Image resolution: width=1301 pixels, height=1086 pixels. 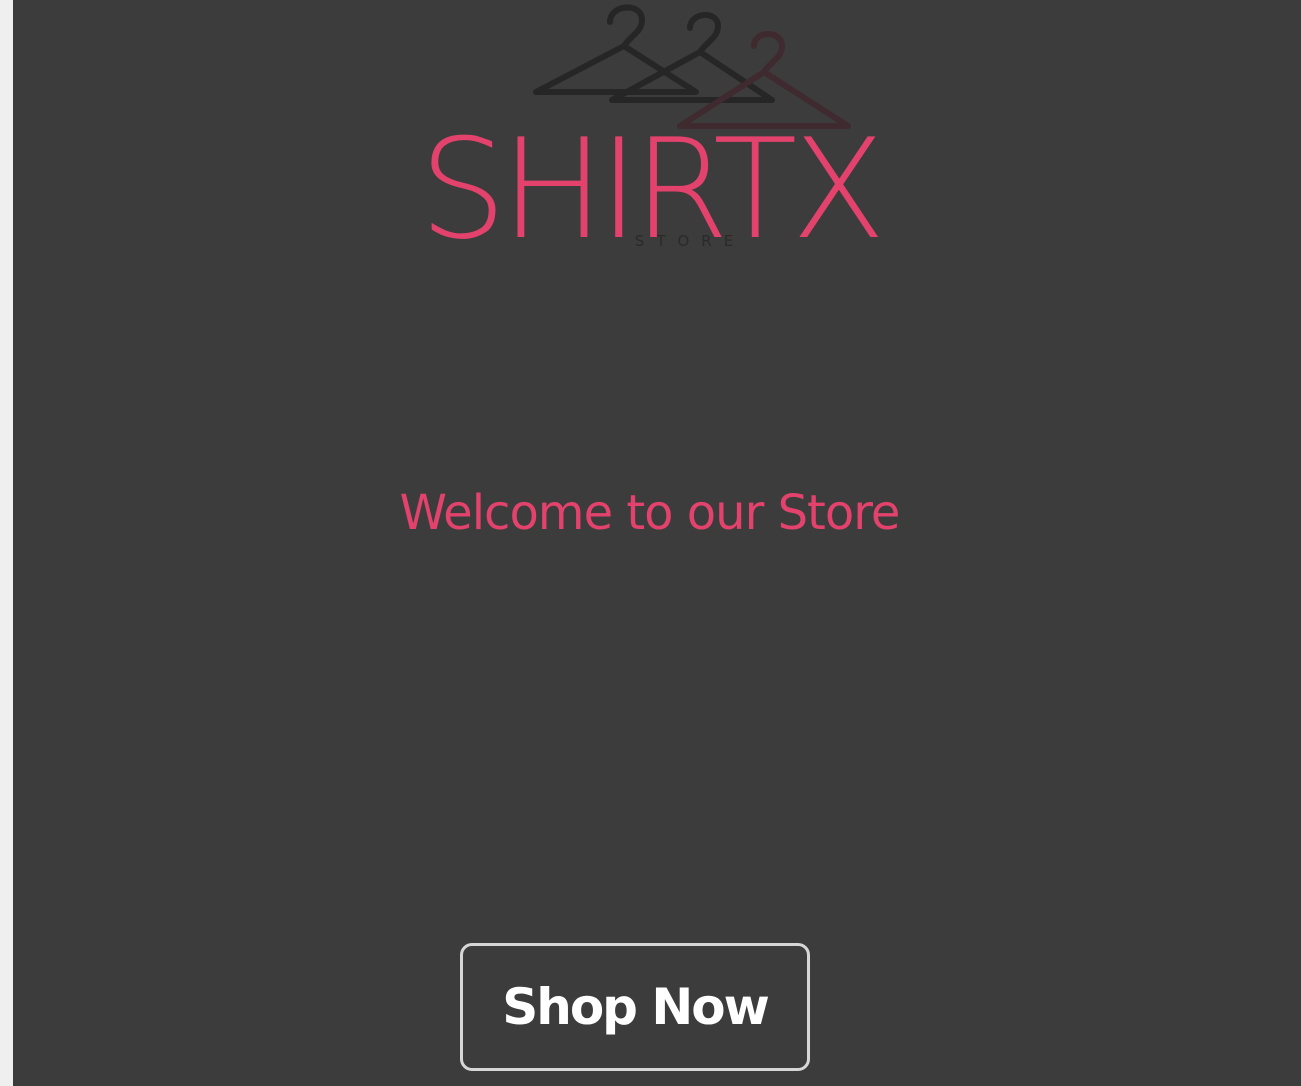 I want to click on welcome-text: Welcome to our Store, so click(x=650, y=513).